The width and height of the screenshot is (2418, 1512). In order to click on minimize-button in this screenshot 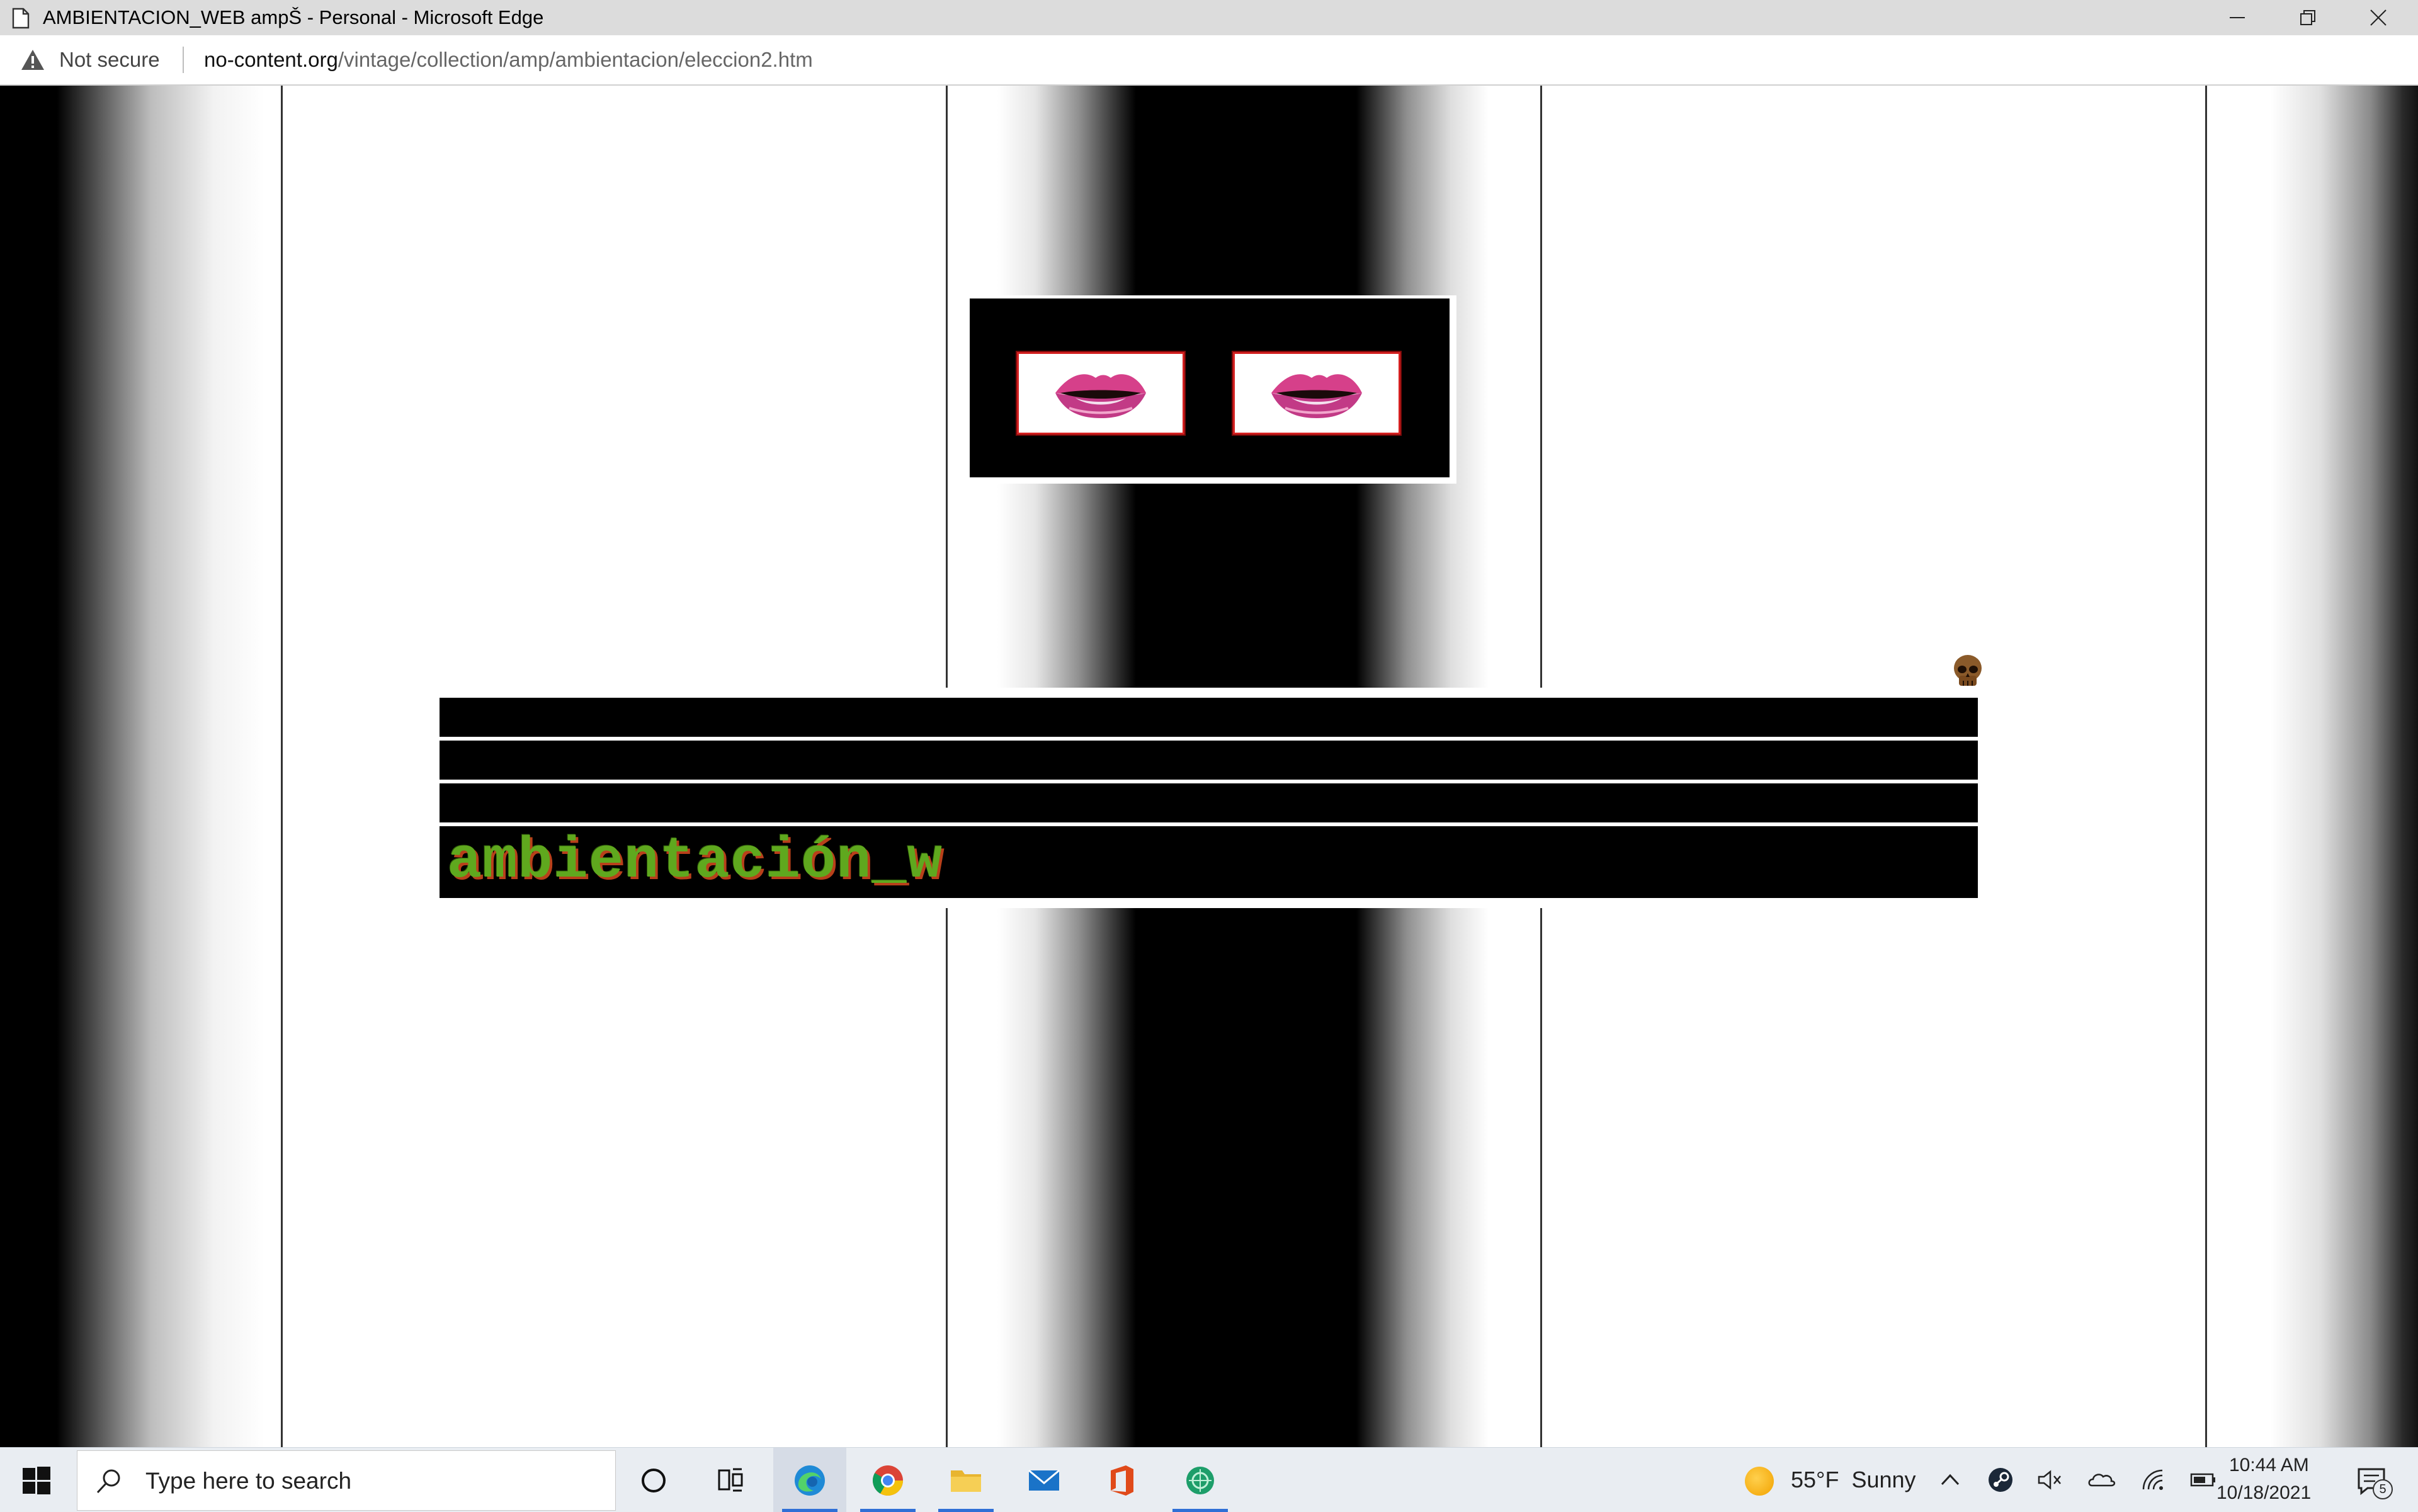, I will do `click(2237, 17)`.